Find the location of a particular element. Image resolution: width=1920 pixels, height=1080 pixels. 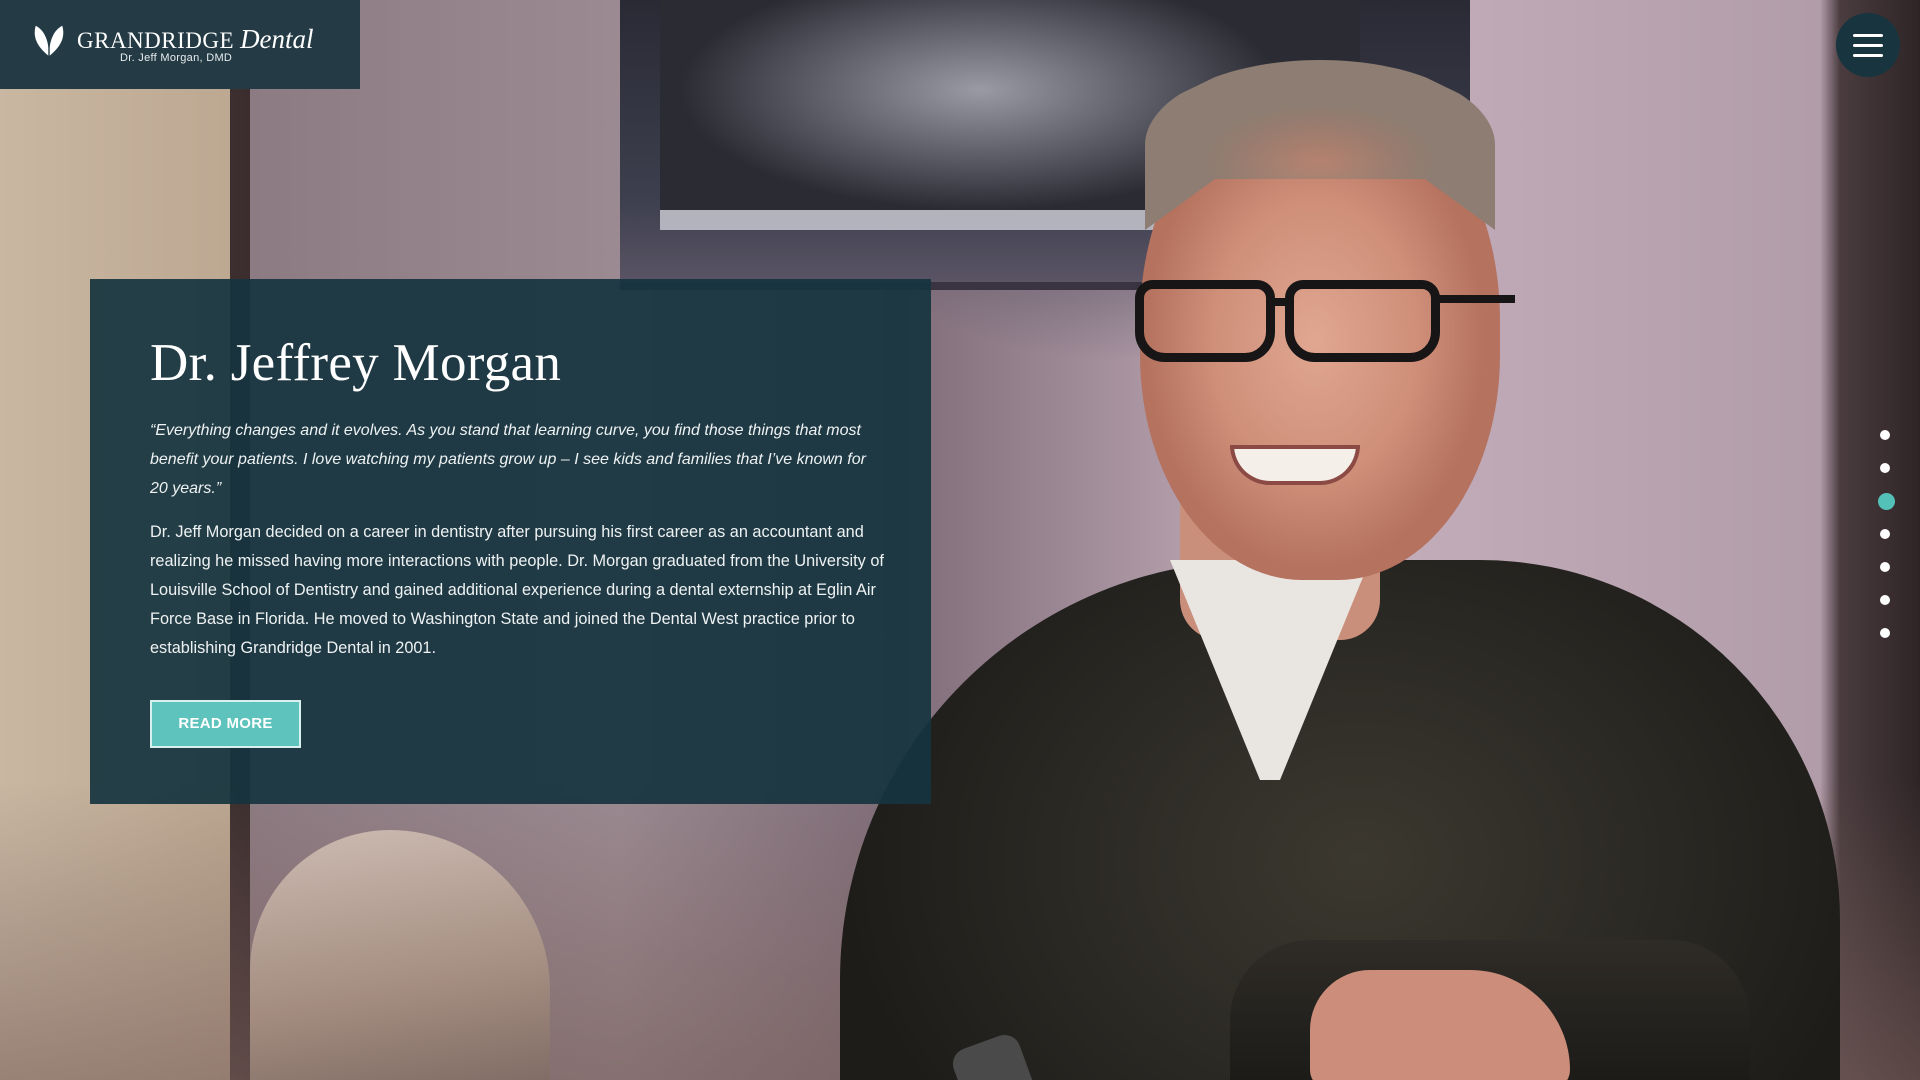

logo-wordmark: GRANDRIDGE Dental is located at coordinates (195, 39).